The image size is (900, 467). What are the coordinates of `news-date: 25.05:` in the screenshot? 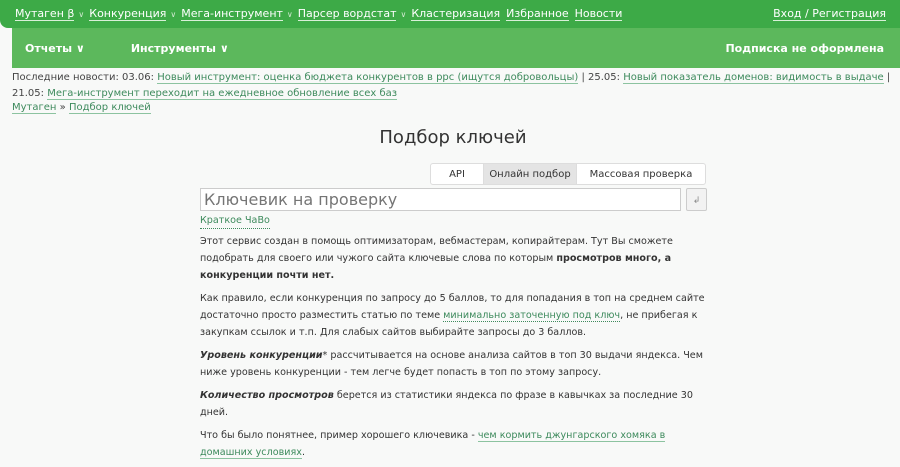 It's located at (604, 77).